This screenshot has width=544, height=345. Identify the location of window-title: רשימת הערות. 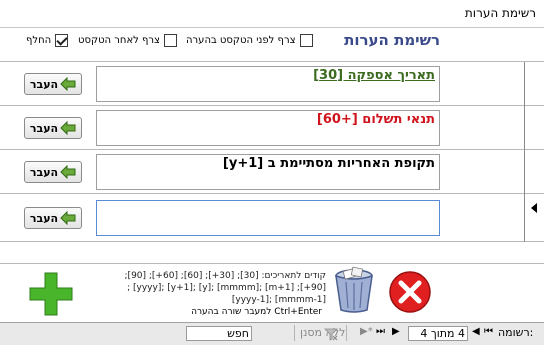
(500, 13).